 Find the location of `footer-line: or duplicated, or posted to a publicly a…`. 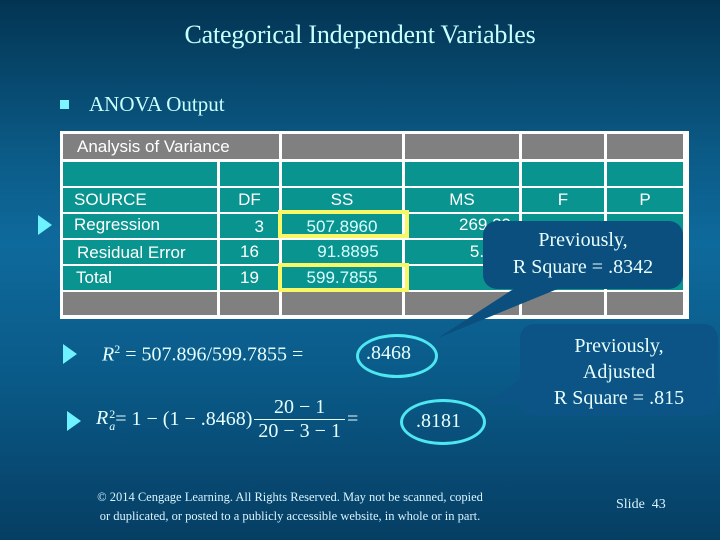

footer-line: or duplicated, or posted to a publicly a… is located at coordinates (290, 516).